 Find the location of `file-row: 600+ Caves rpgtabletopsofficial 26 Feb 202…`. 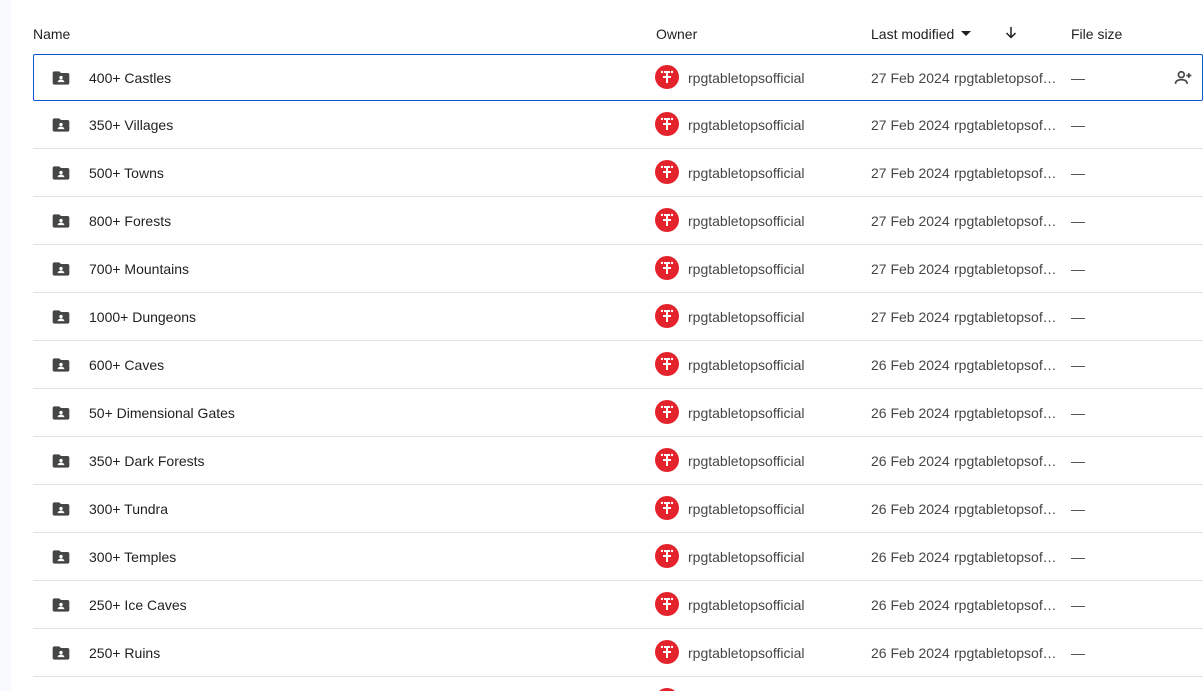

file-row: 600+ Caves rpgtabletopsofficial 26 Feb 202… is located at coordinates (618, 365).